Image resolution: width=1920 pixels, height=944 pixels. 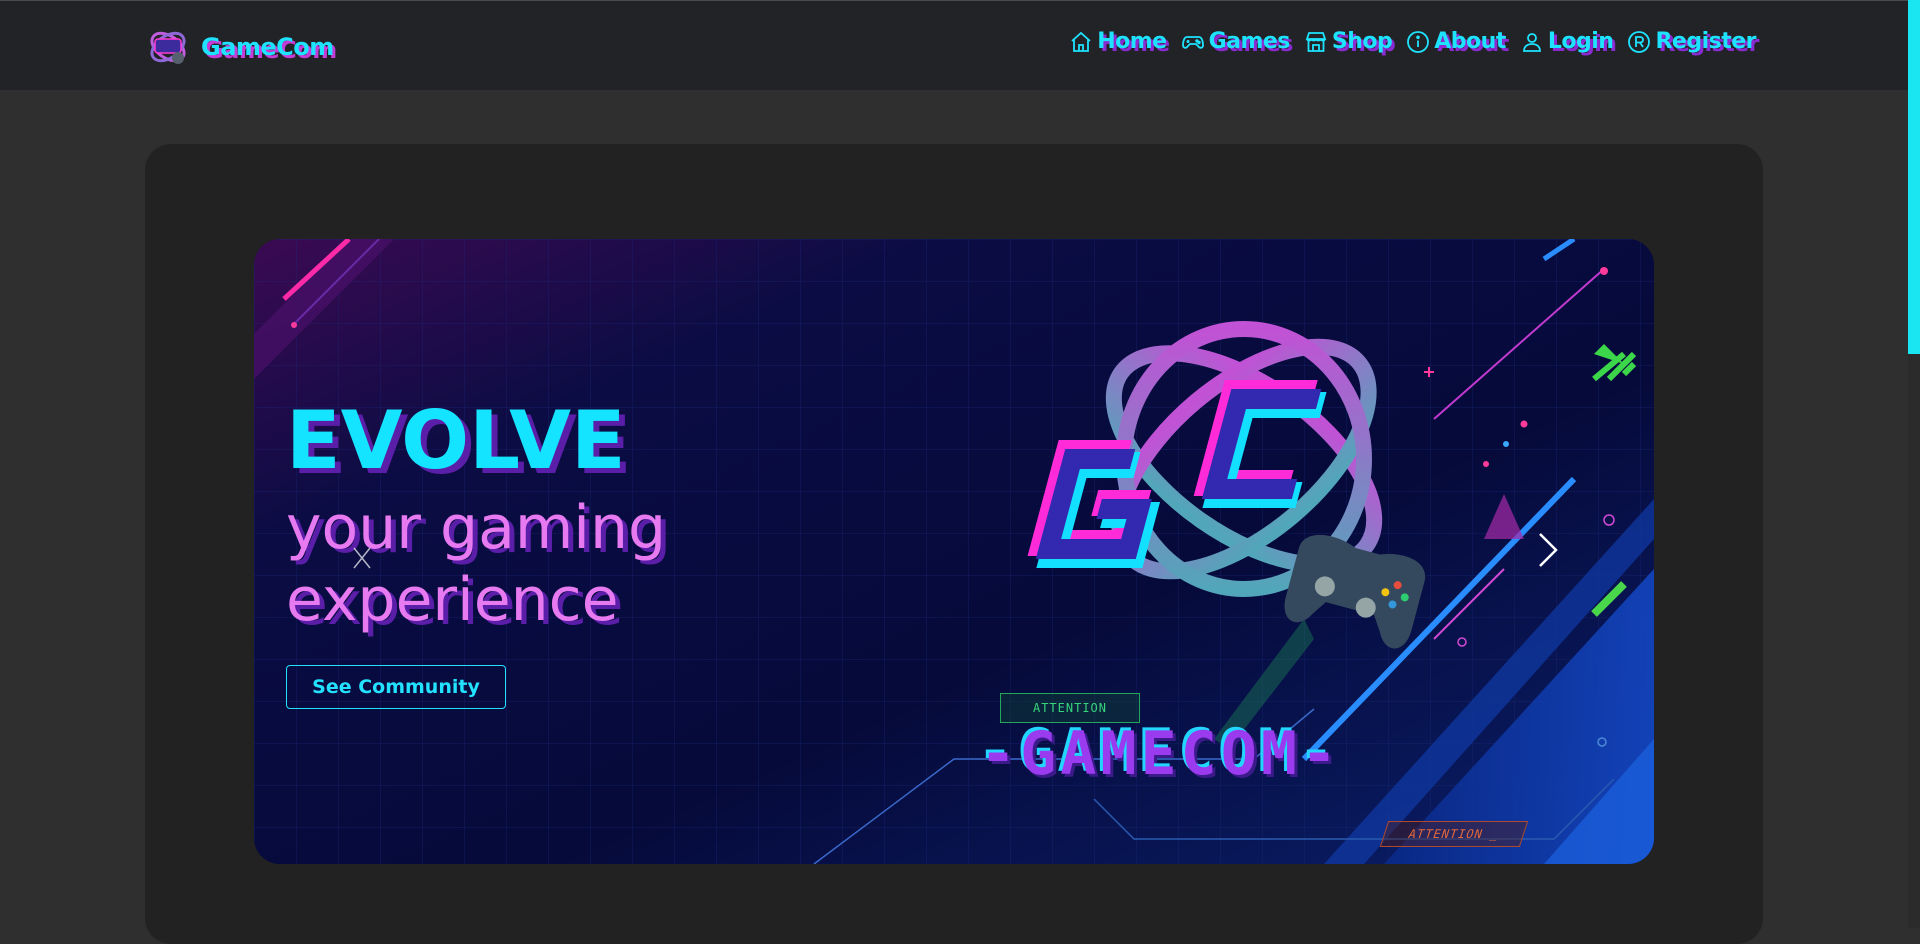 I want to click on carousel-prev-control, so click(x=362, y=558).